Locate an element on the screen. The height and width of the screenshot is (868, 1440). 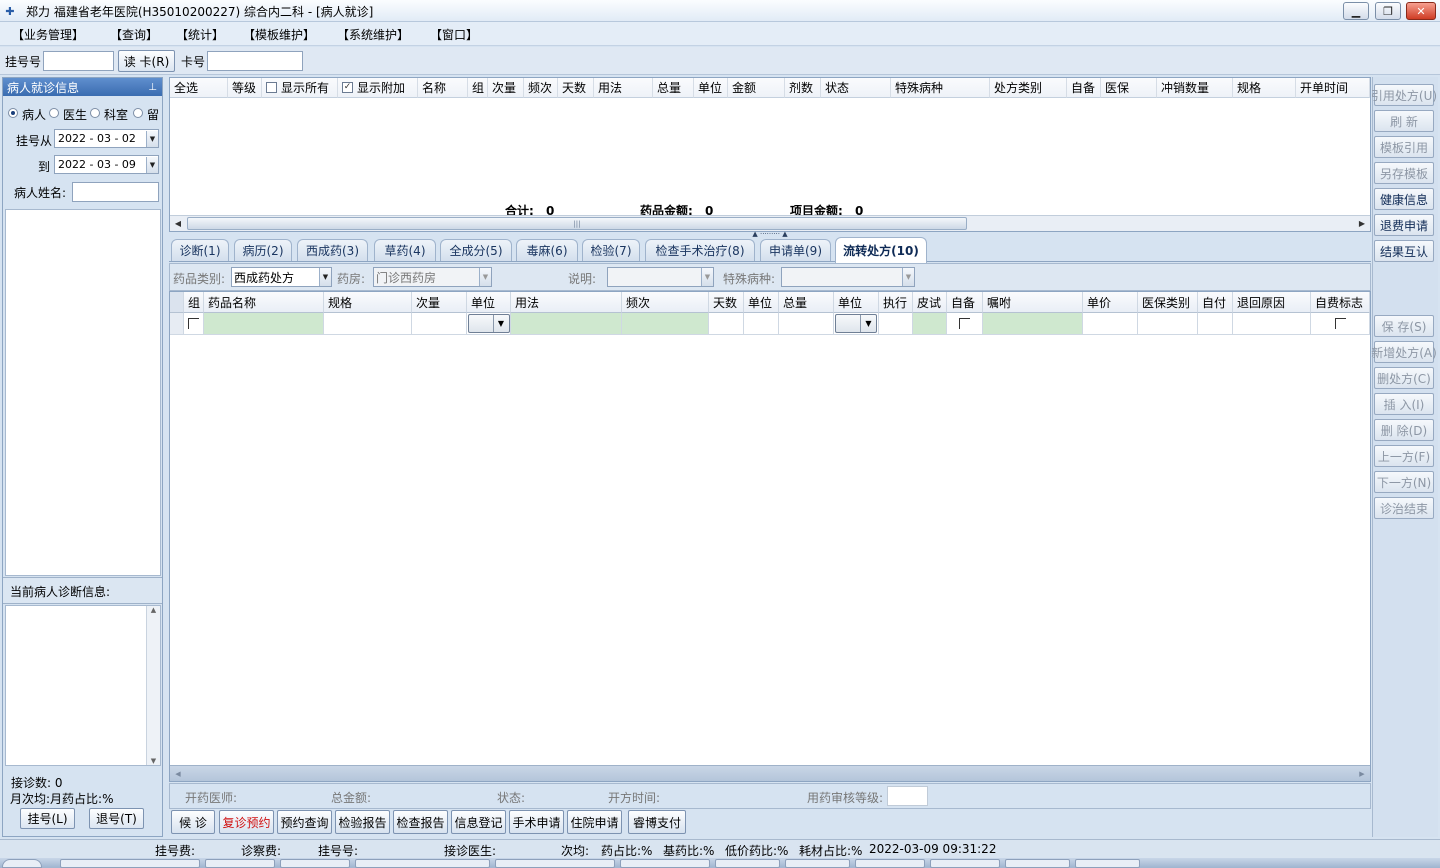
dose-unit-select: ▼ is located at coordinates (488, 323).